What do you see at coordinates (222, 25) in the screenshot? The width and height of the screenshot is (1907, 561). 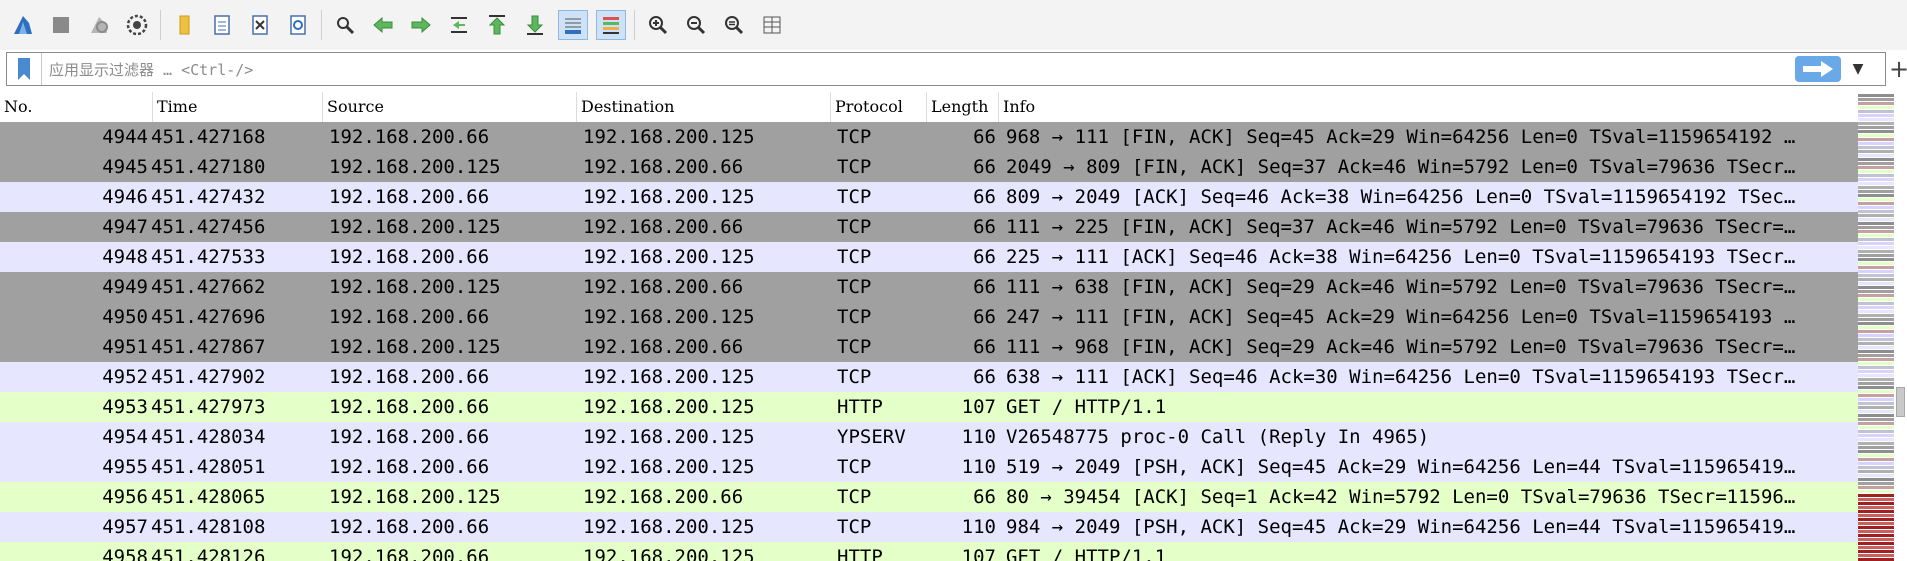 I see `save-file-icon` at bounding box center [222, 25].